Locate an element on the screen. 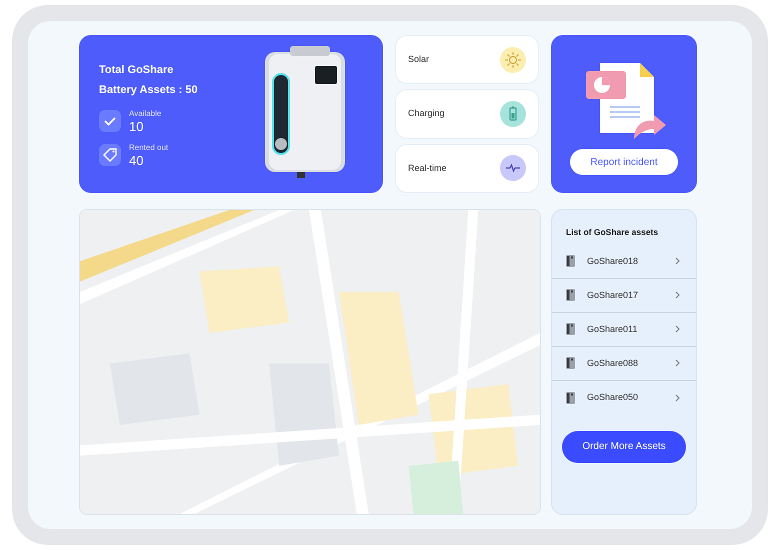  asset-row: GoShare017 is located at coordinates (624, 295).